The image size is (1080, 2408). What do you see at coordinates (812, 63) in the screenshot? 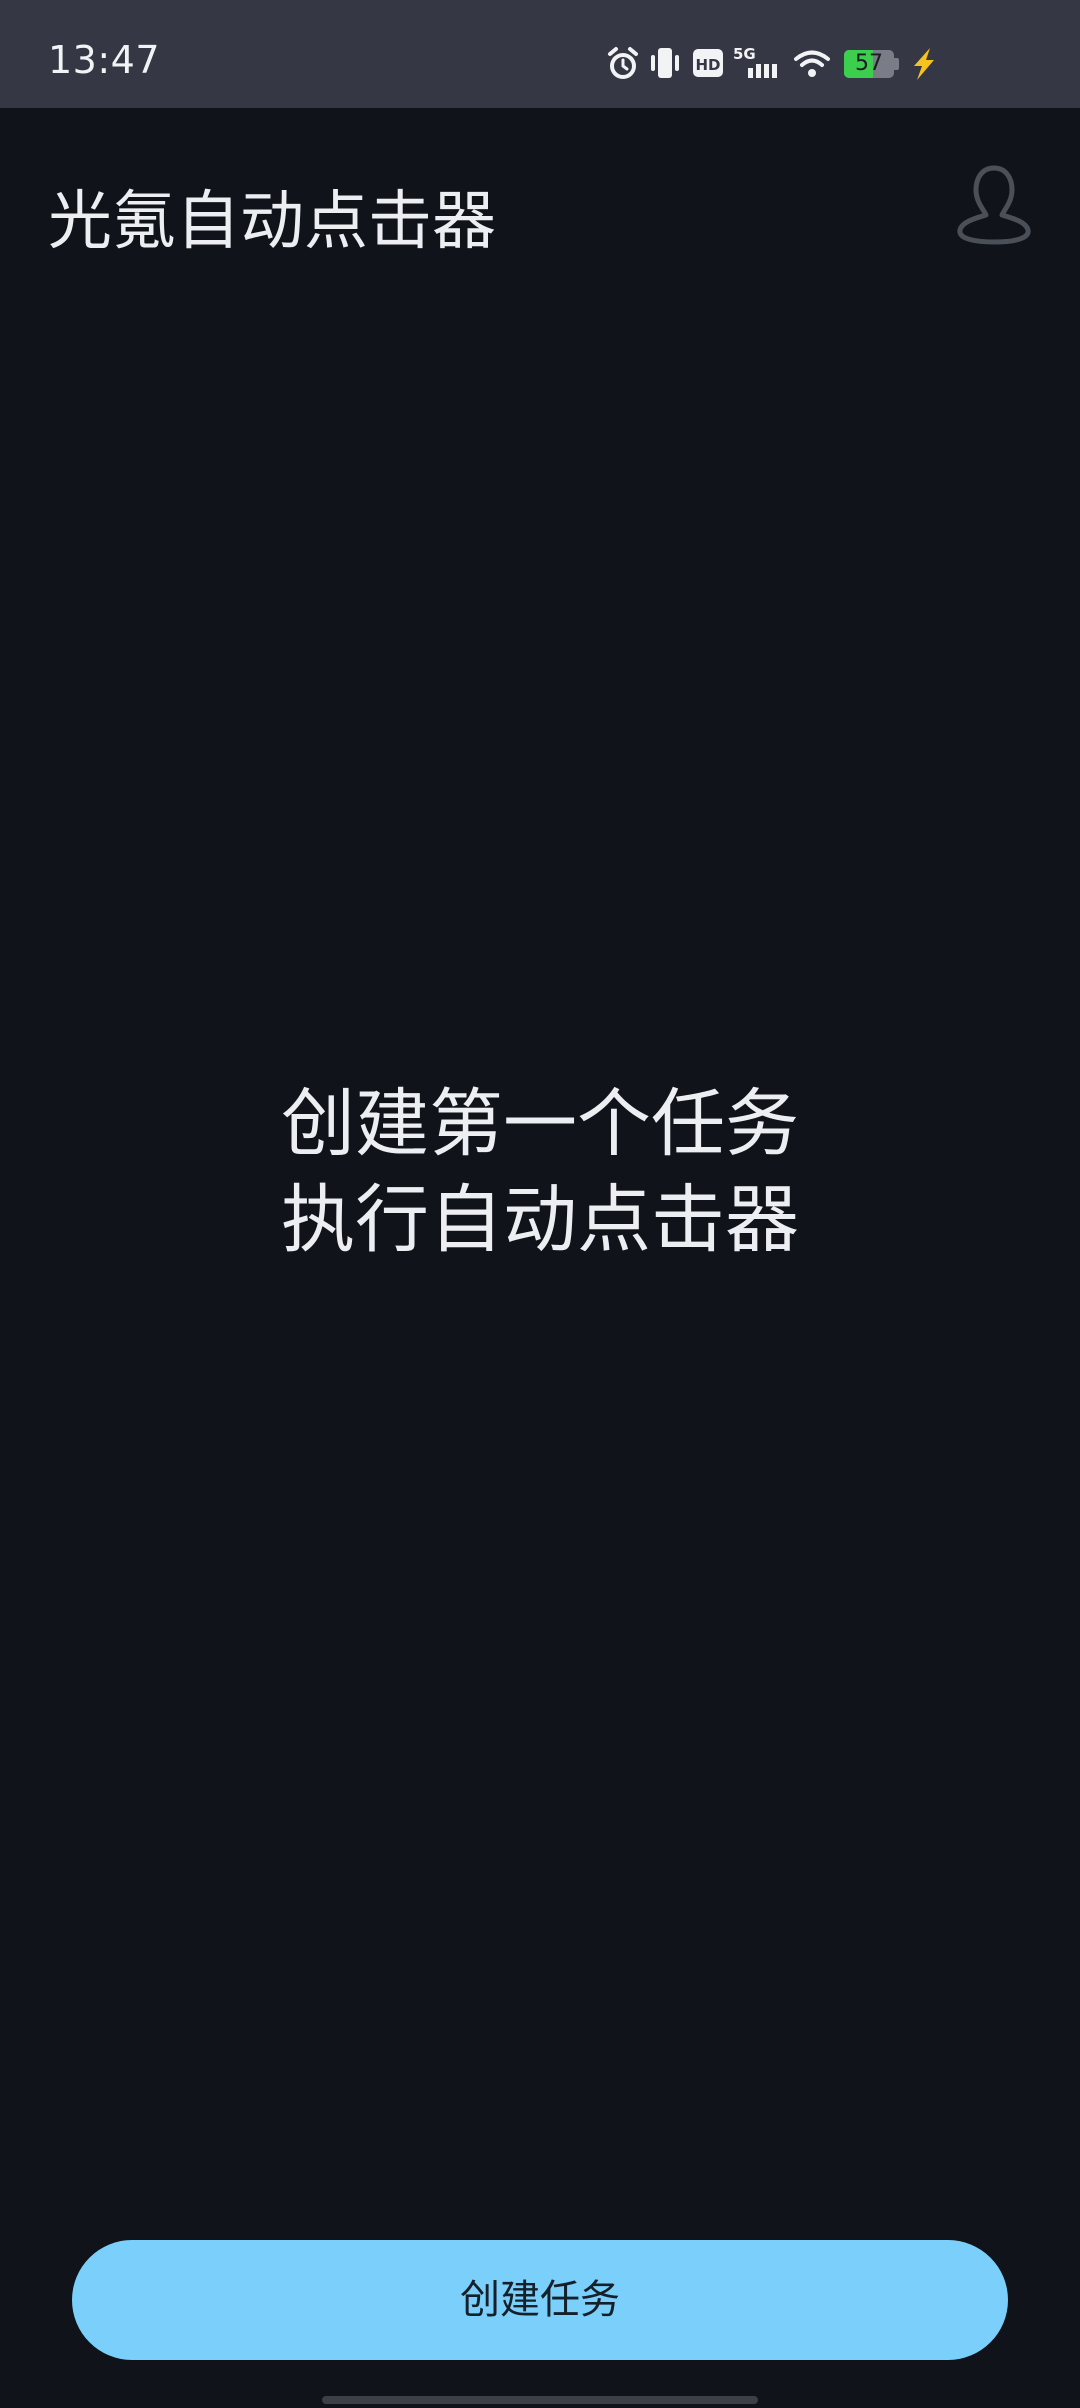
I see `wifi-icon` at bounding box center [812, 63].